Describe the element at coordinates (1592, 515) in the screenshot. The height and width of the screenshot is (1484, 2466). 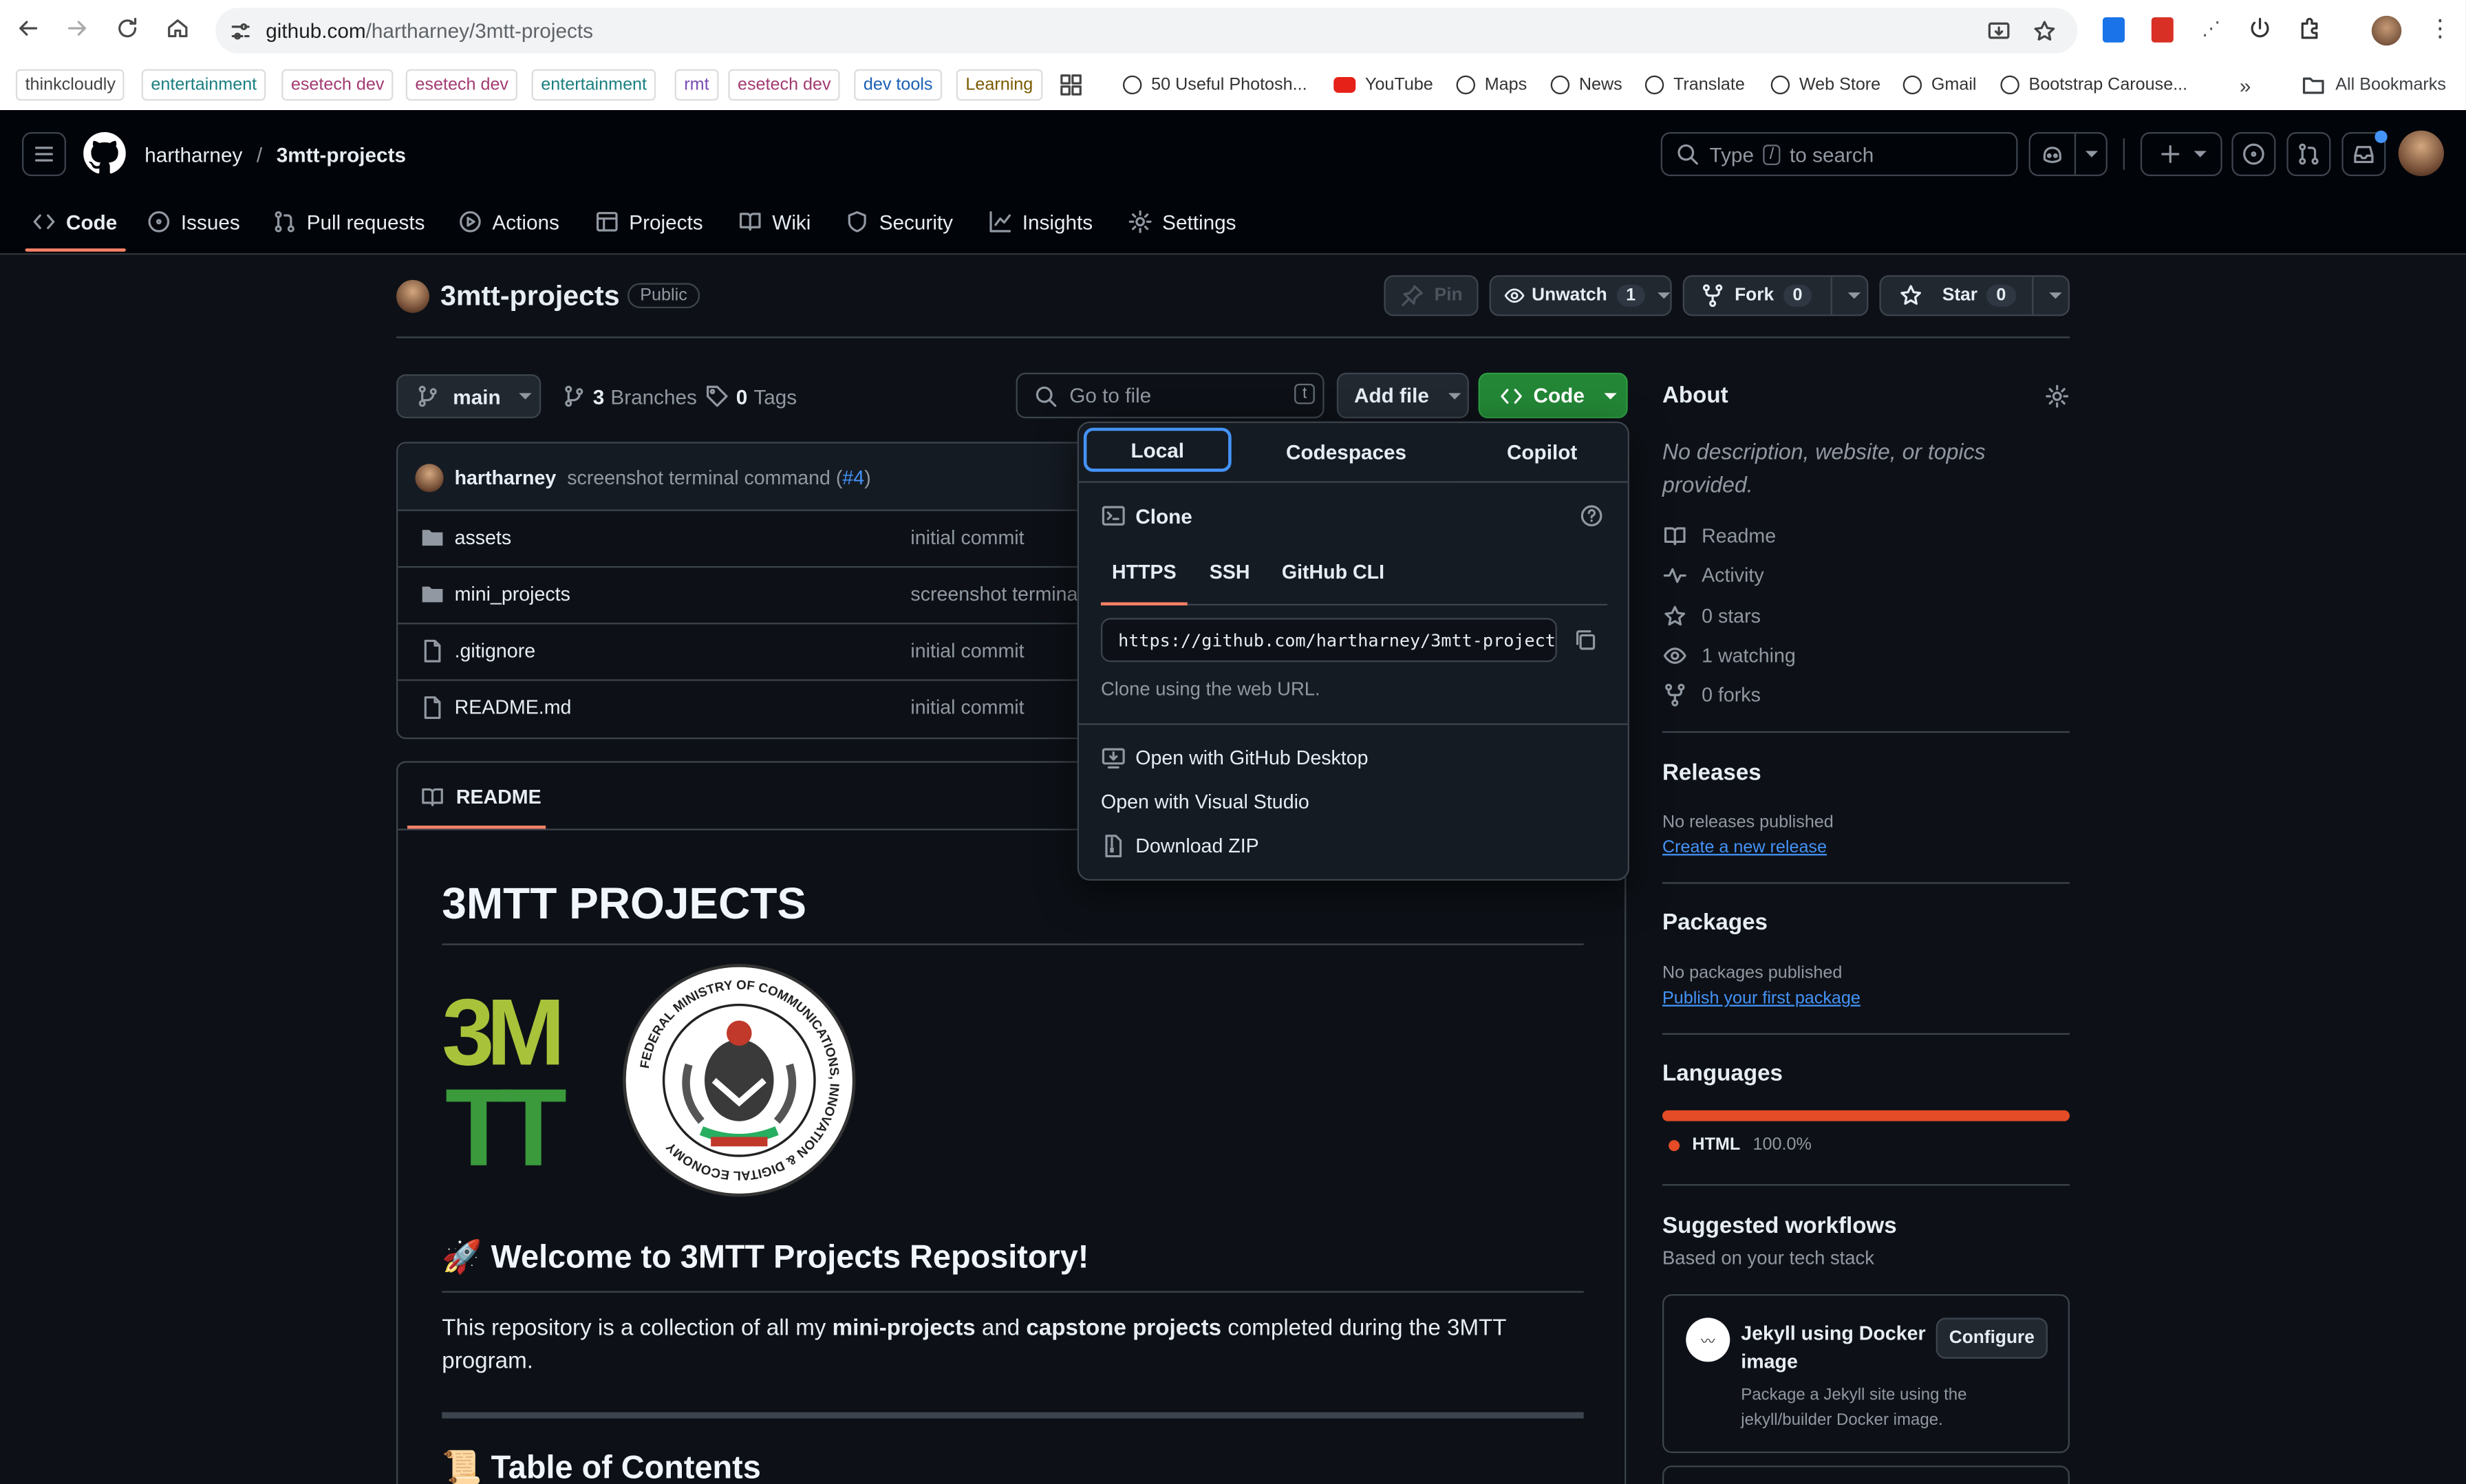
I see `question-icon` at that location.